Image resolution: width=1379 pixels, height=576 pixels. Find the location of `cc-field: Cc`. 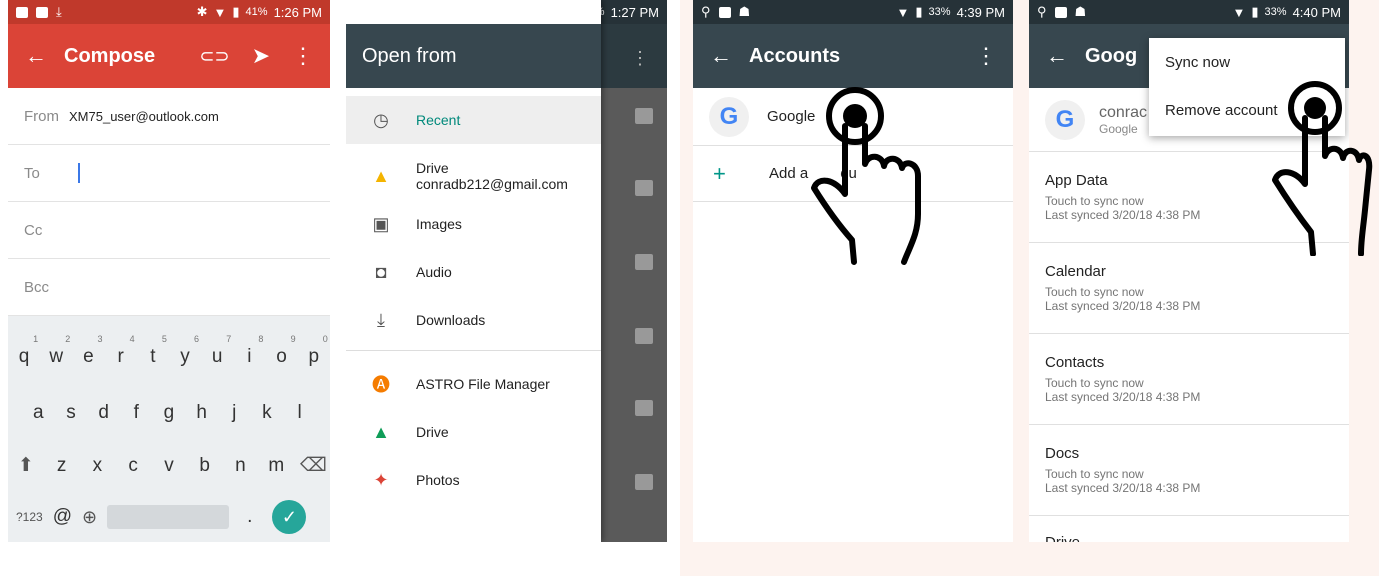

cc-field: Cc is located at coordinates (169, 230).